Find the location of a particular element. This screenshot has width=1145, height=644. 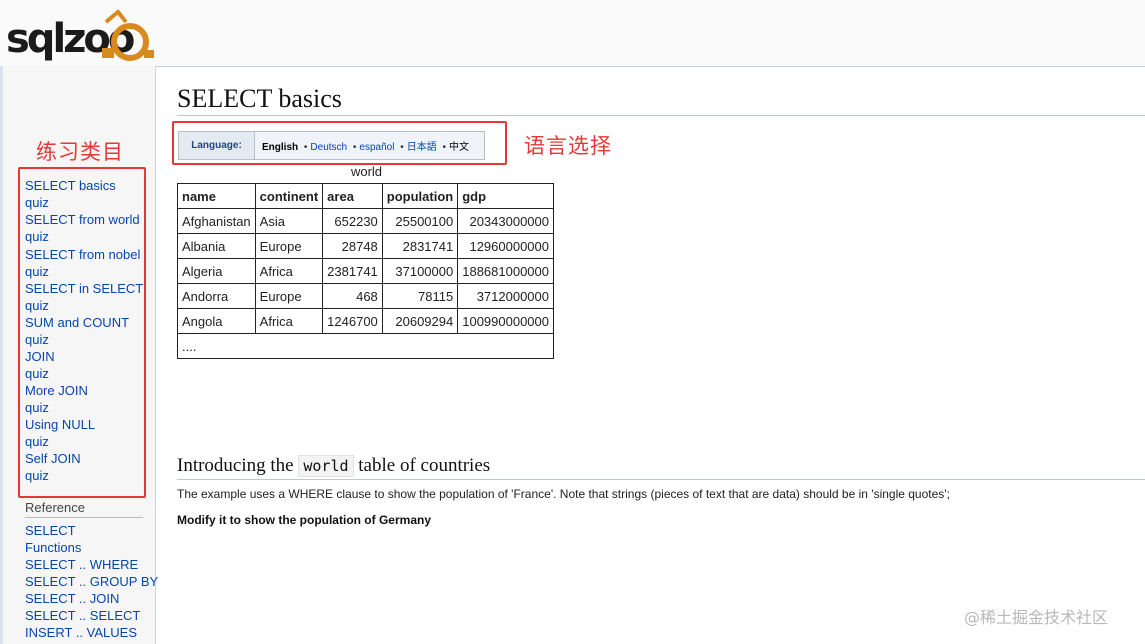

reference-item-functions: Functions is located at coordinates (53, 547).